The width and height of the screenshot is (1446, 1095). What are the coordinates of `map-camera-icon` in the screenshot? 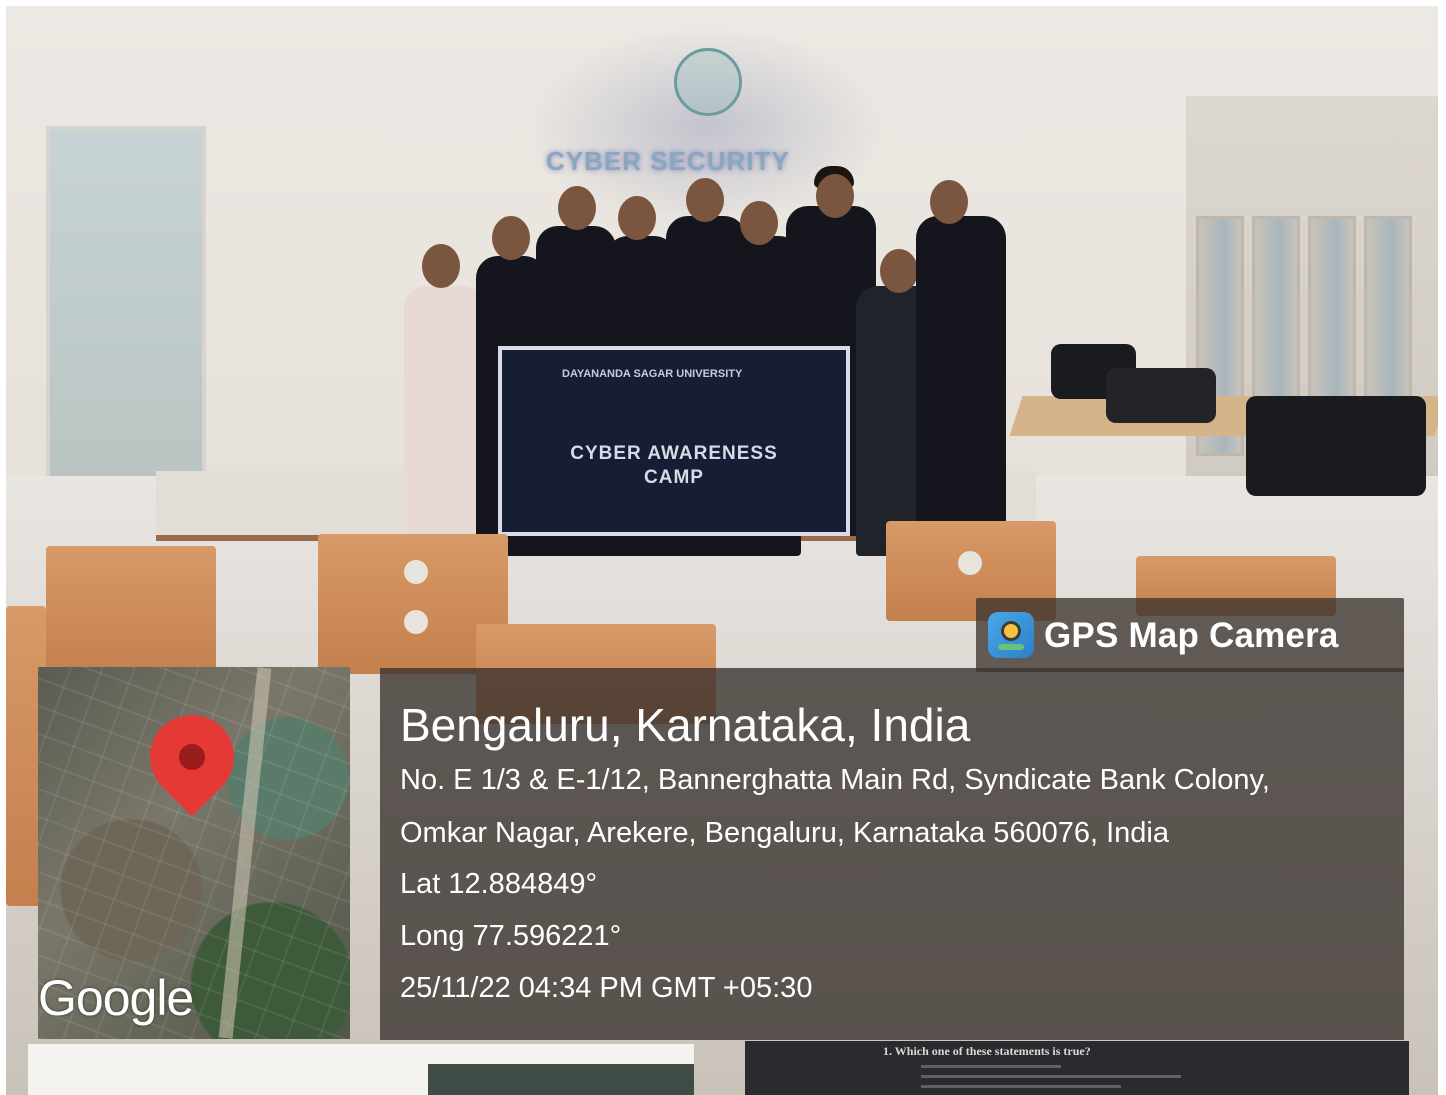 It's located at (1011, 635).